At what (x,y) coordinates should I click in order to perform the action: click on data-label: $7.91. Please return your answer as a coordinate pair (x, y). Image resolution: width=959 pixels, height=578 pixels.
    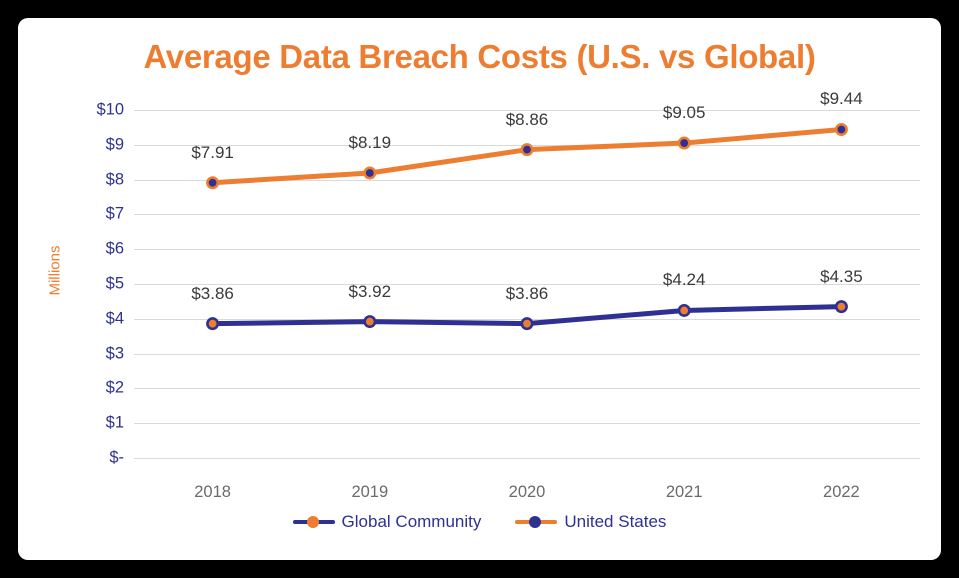
    Looking at the image, I should click on (212, 152).